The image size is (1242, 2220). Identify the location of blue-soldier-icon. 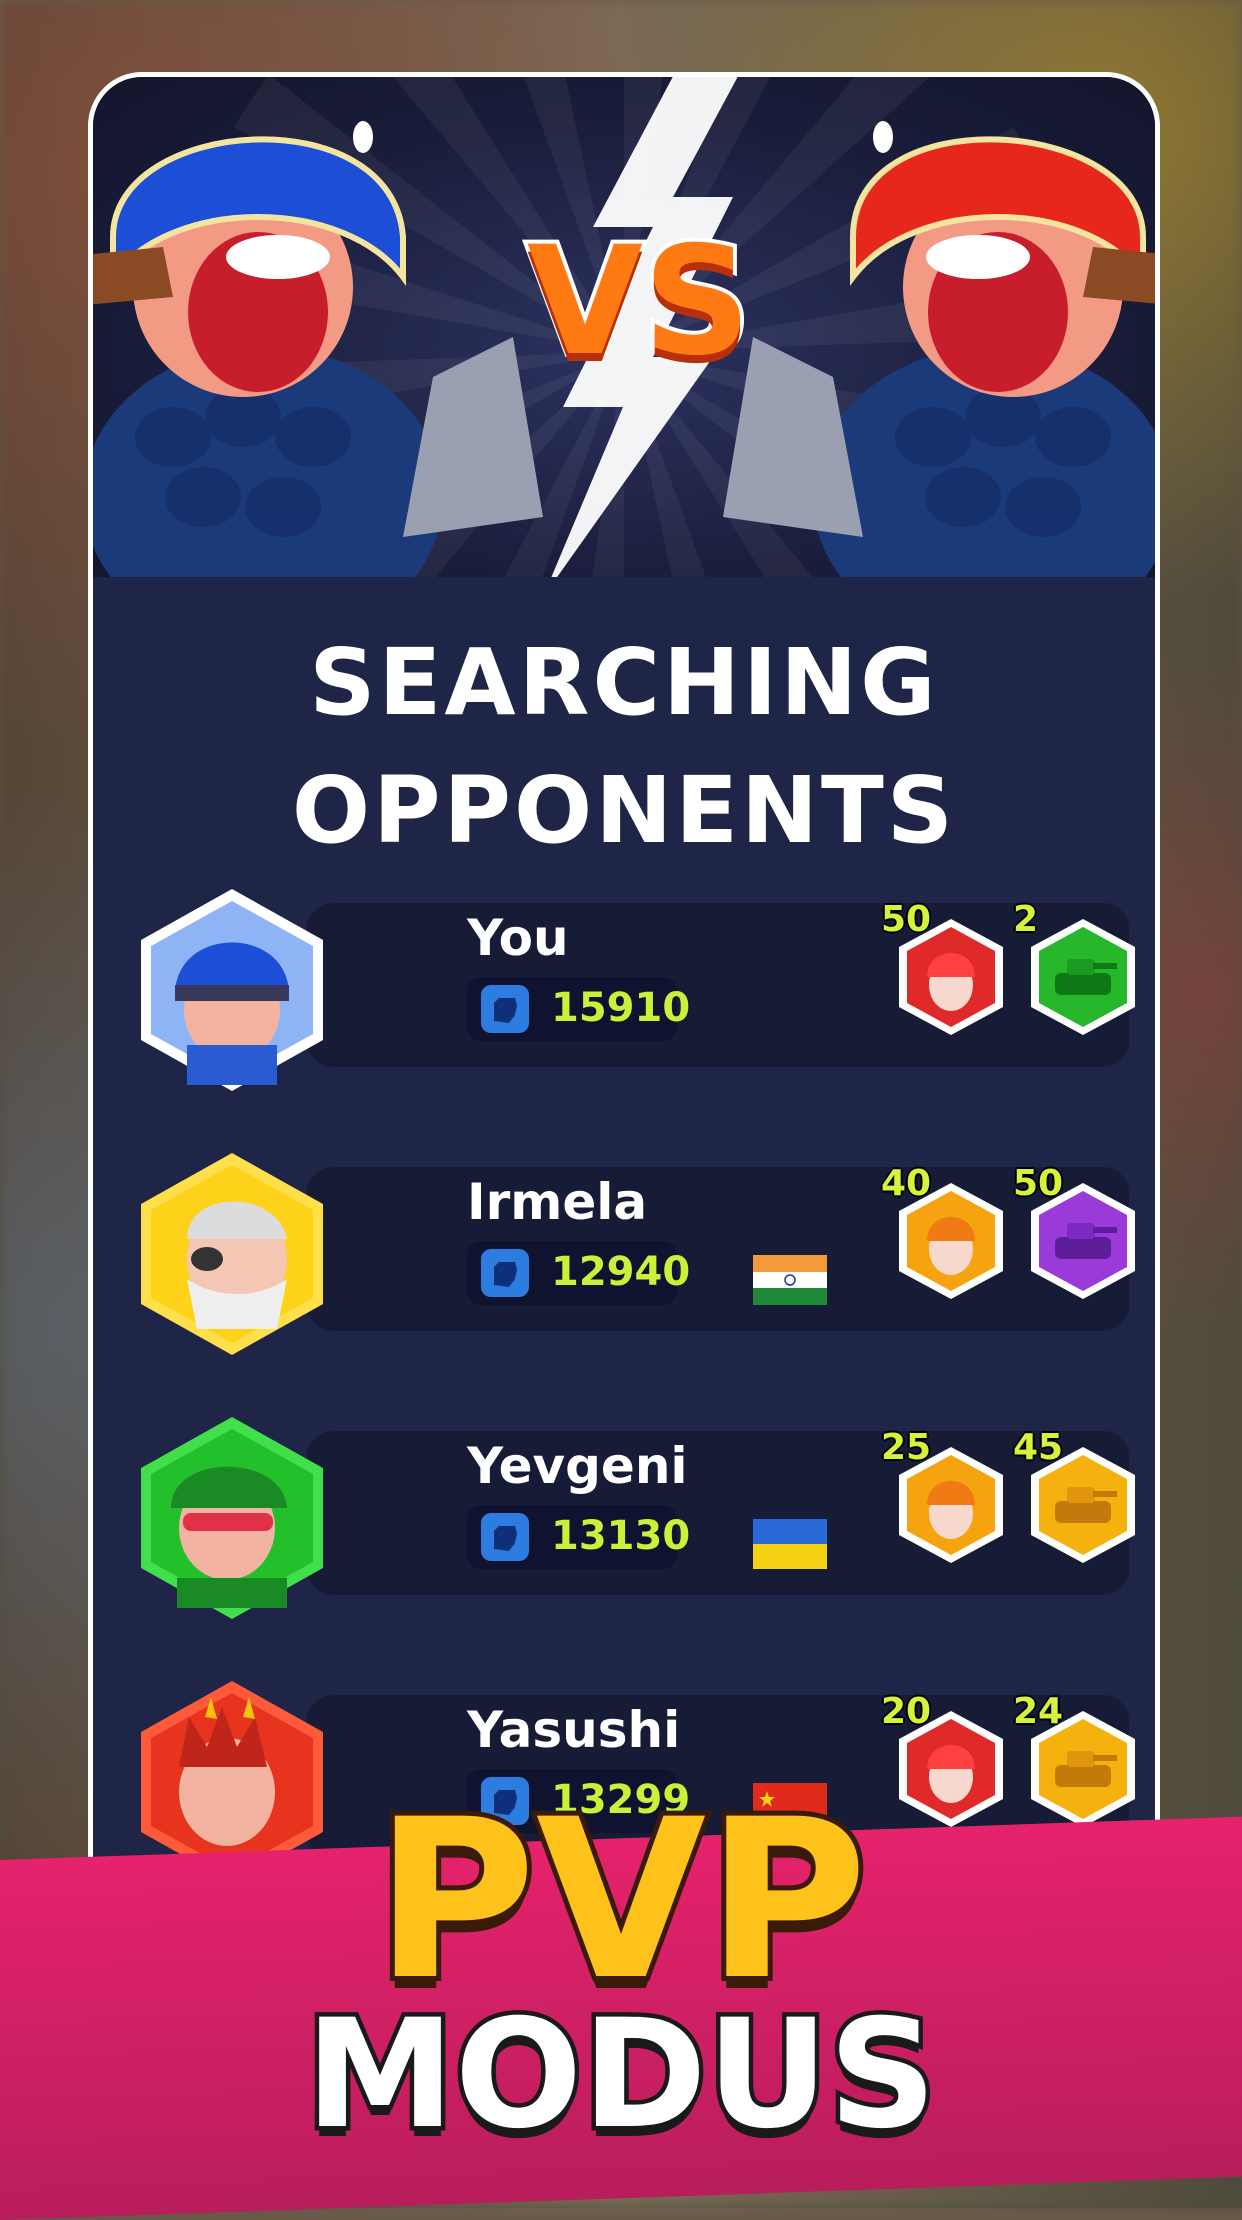
(268, 349).